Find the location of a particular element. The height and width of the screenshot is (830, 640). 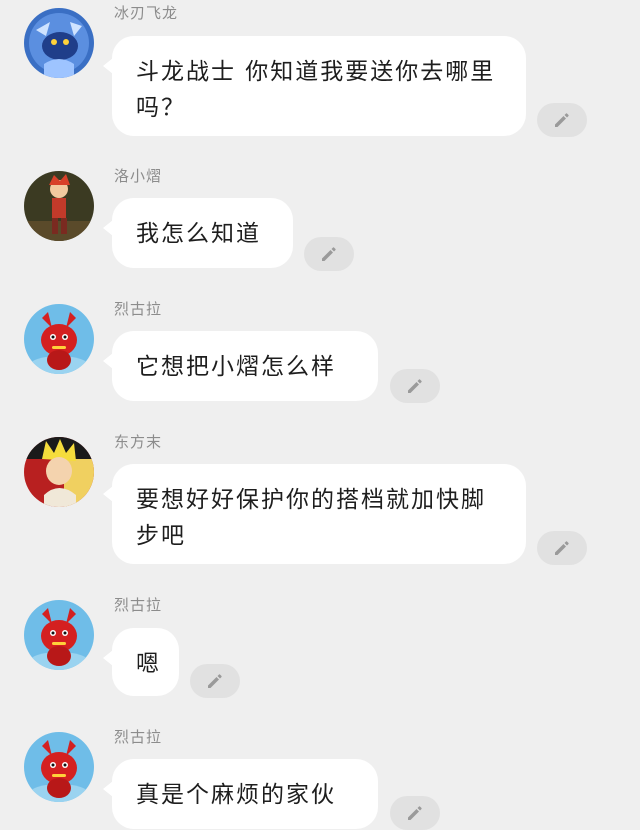

message-text: 我怎么知道 is located at coordinates (198, 234).